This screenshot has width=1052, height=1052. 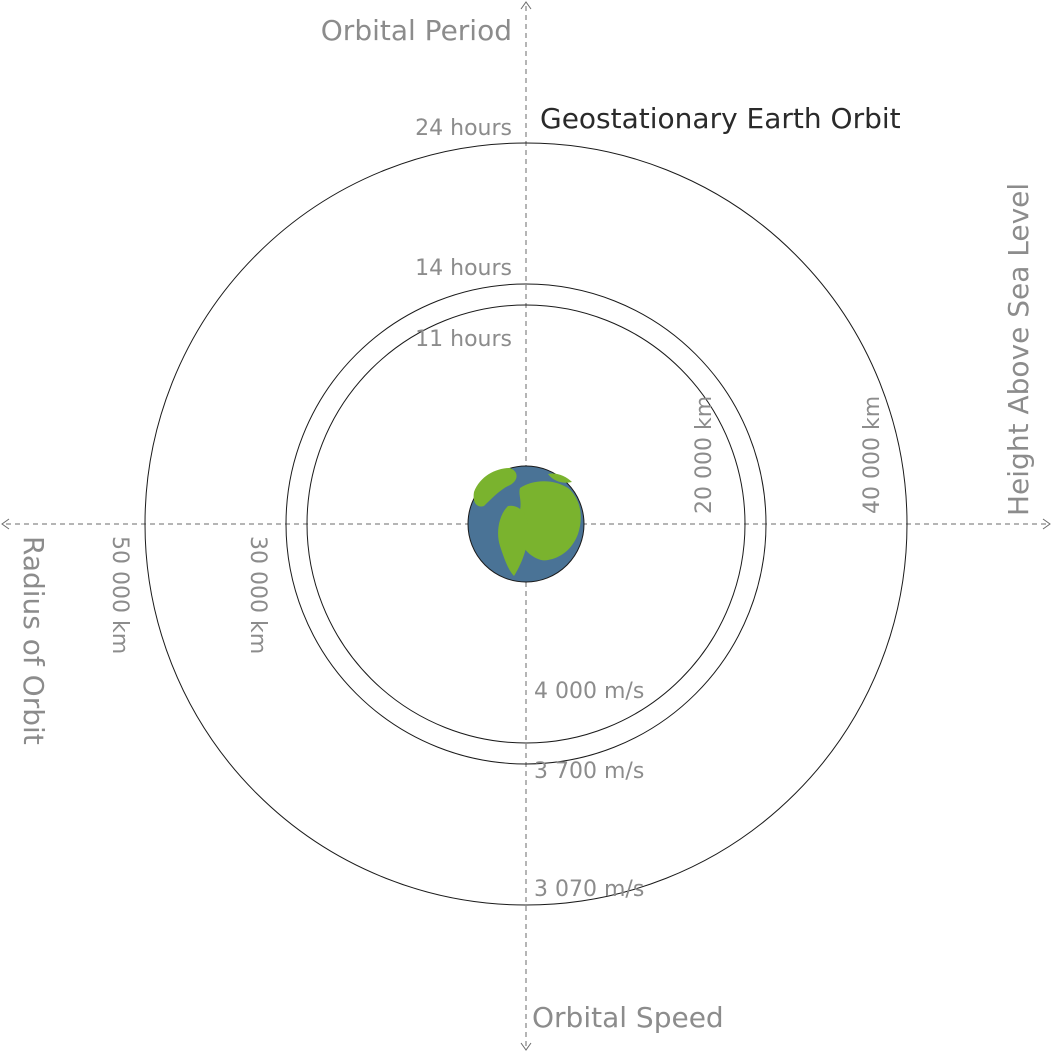 I want to click on radius-label-middle: 30 000 km, so click(x=257, y=595).